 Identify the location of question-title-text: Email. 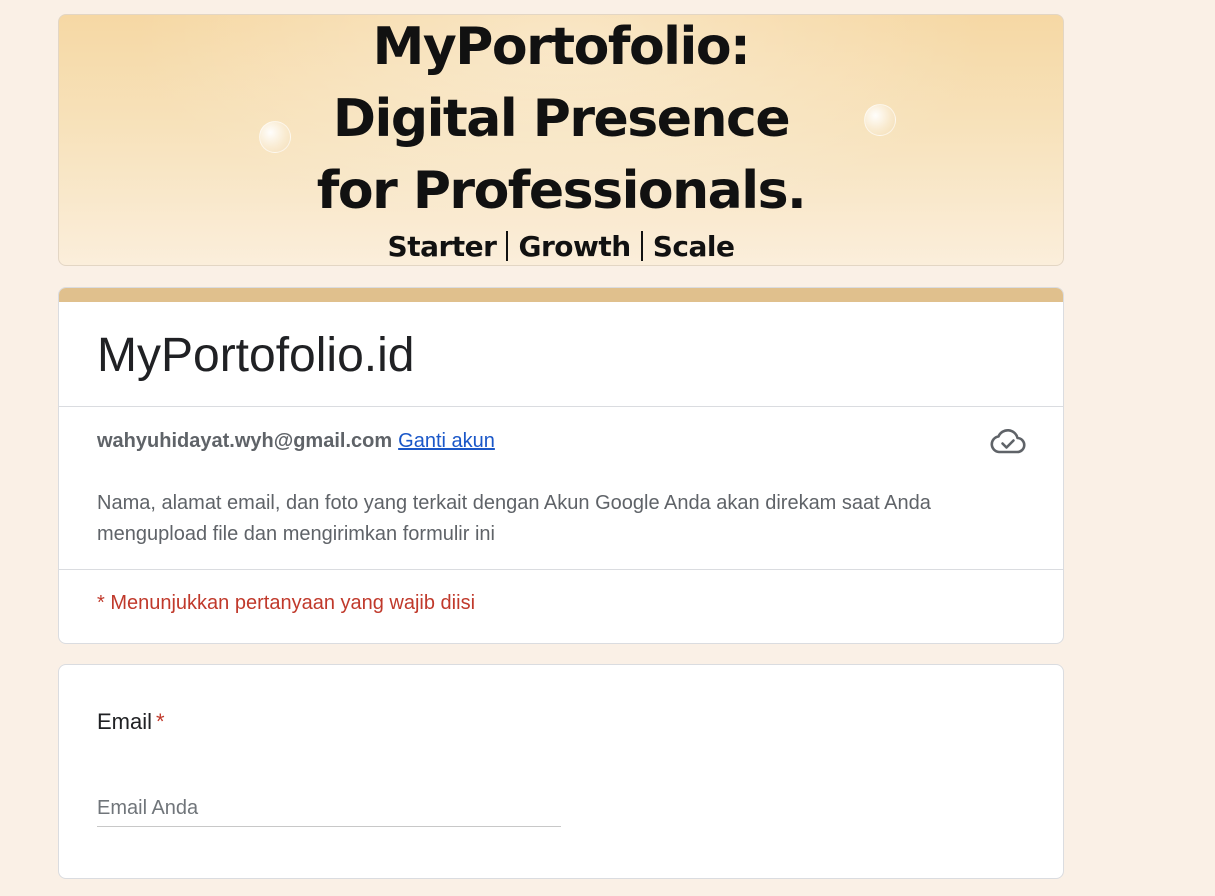
(125, 721).